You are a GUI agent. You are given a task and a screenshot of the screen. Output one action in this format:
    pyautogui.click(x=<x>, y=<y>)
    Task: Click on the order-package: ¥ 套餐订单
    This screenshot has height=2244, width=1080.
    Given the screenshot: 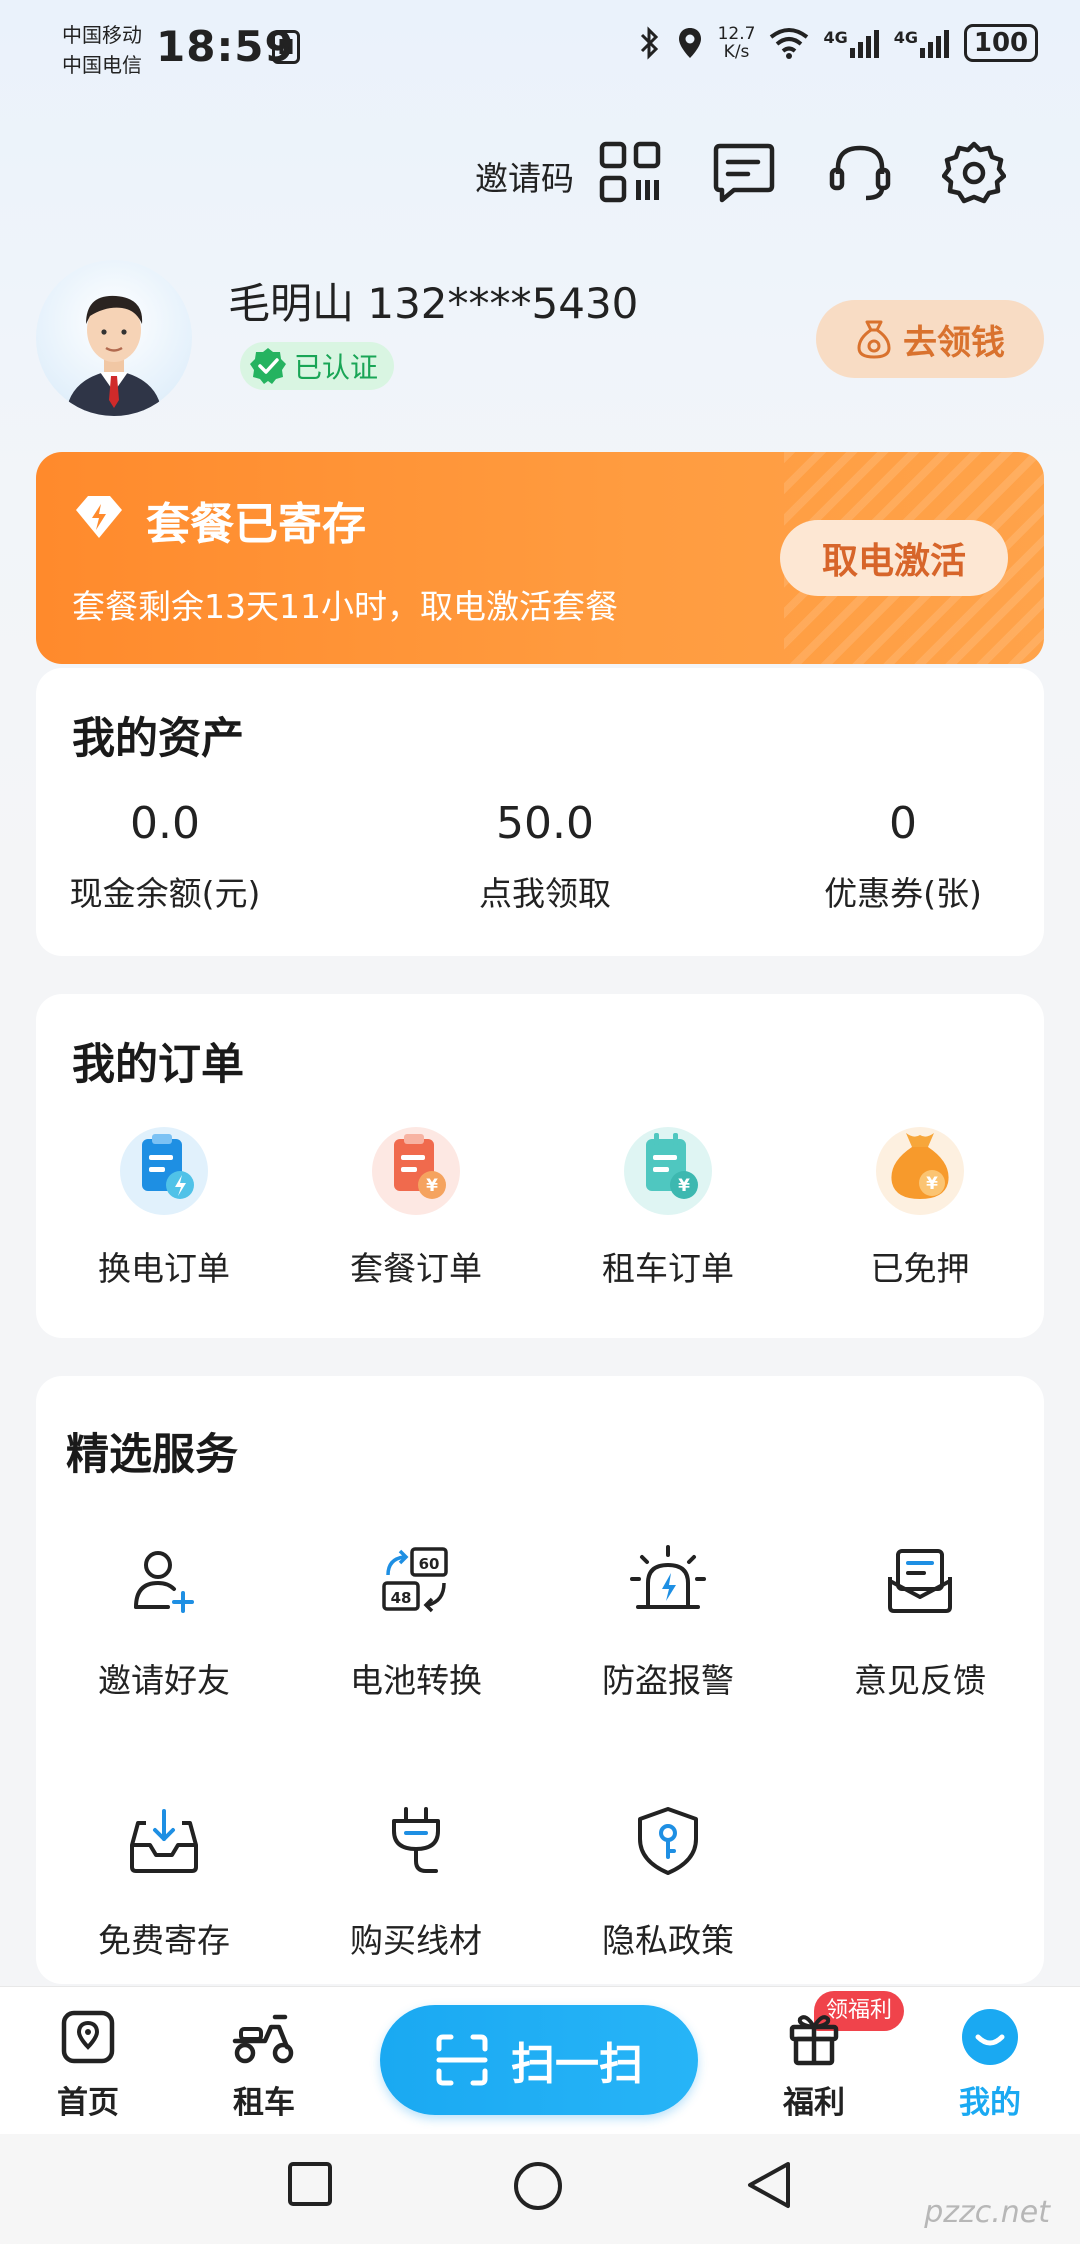 What is the action you would take?
    pyautogui.click(x=416, y=1202)
    